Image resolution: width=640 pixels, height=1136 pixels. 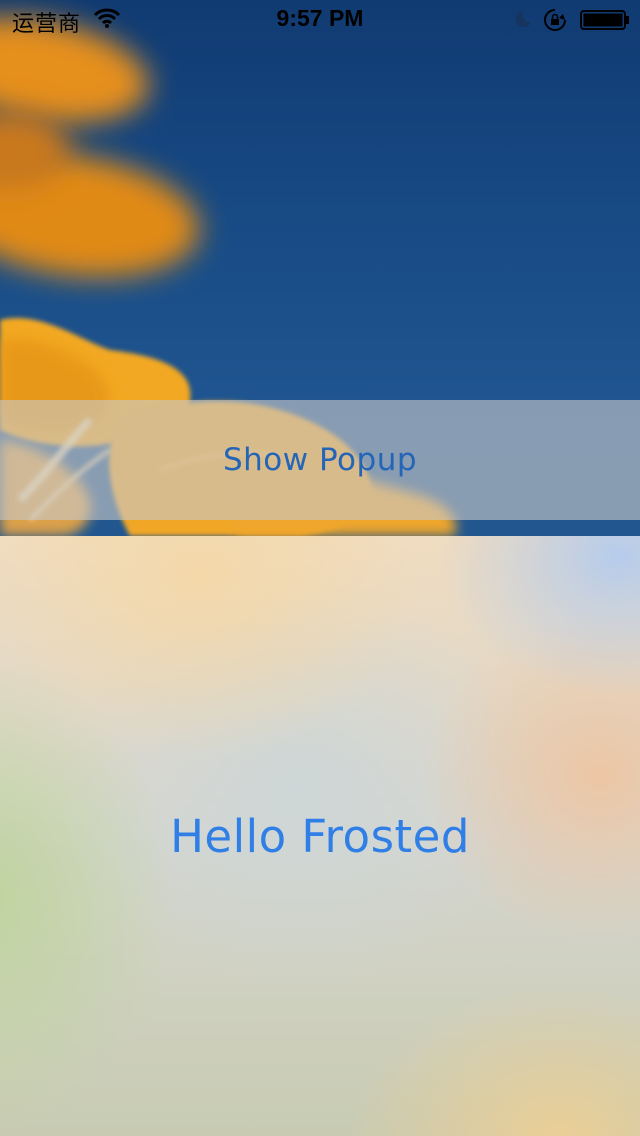 I want to click on hello-frosted-label: Hello Frosted, so click(x=320, y=836).